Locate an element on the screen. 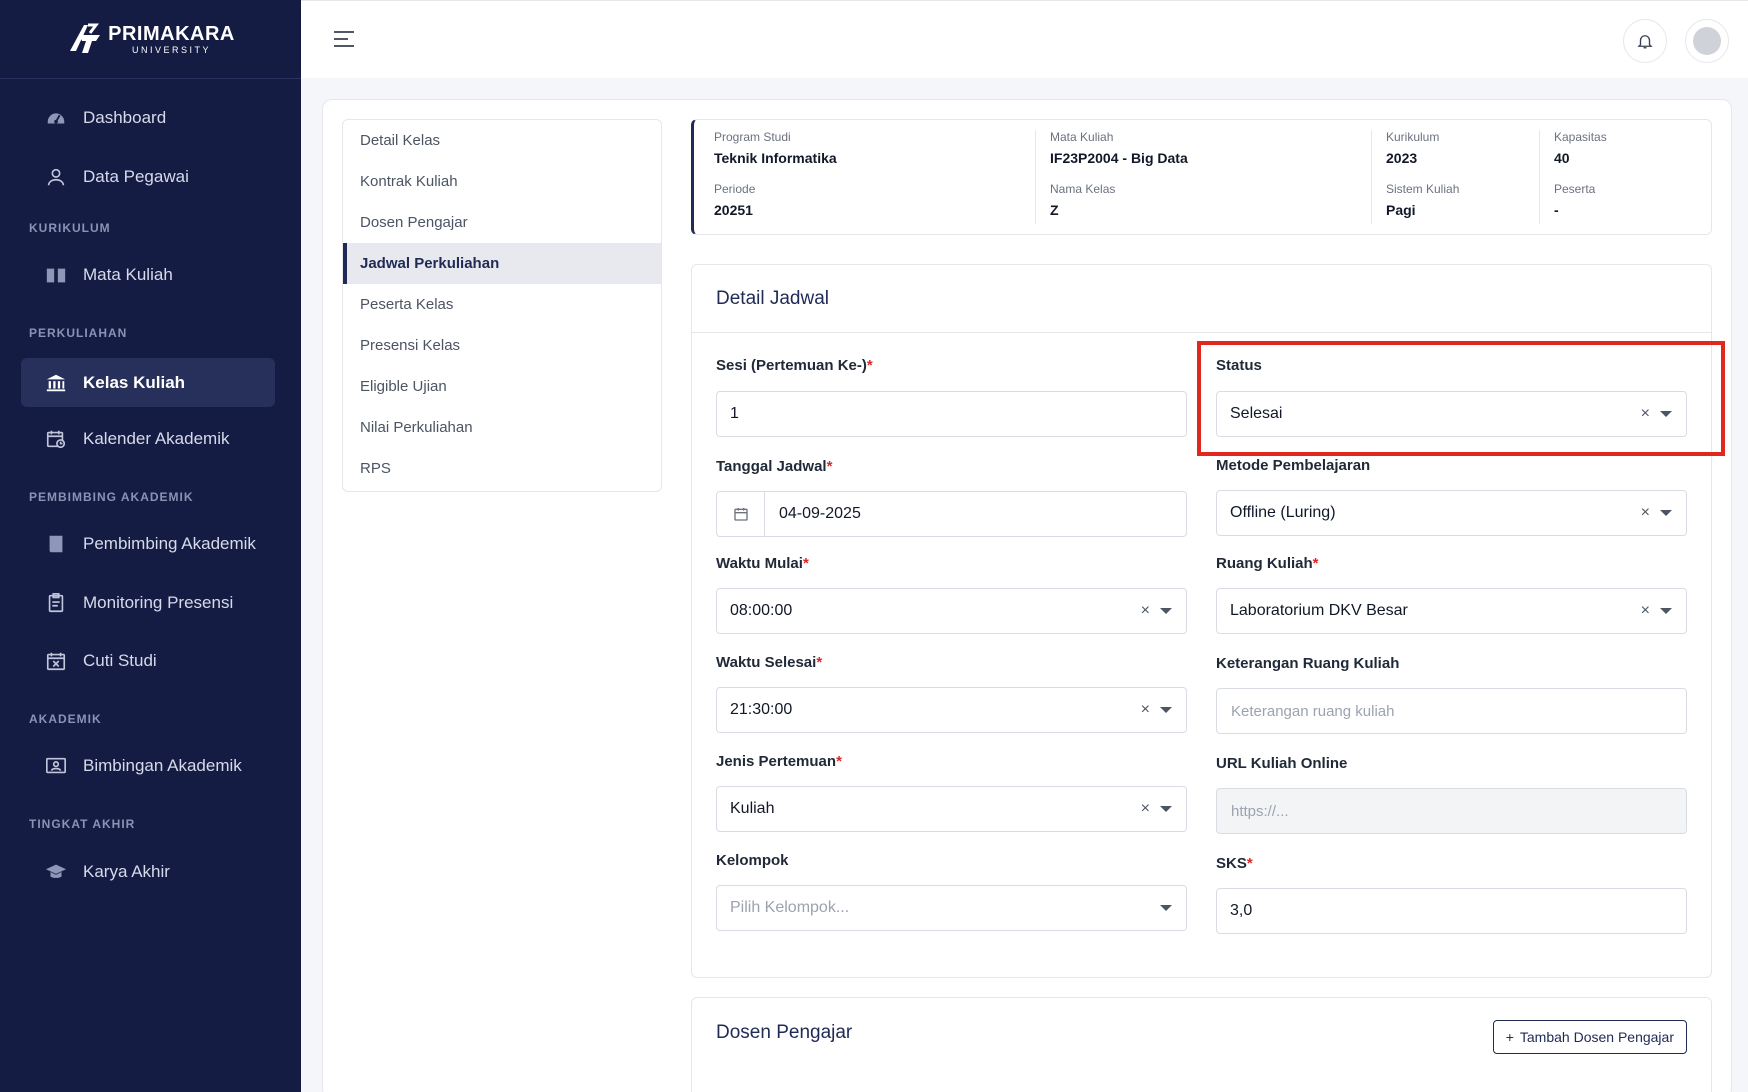 This screenshot has height=1092, width=1748. waktu-mulai-select: 08:00:00 × is located at coordinates (951, 611).